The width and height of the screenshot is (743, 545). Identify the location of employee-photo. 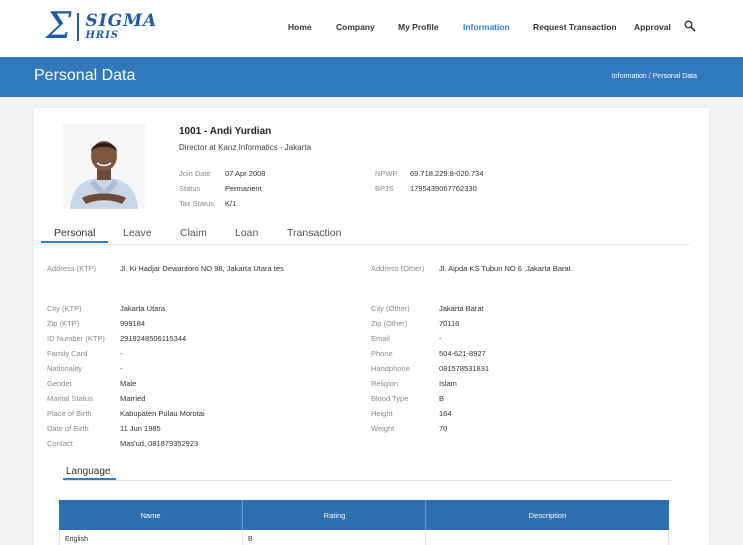
(104, 166).